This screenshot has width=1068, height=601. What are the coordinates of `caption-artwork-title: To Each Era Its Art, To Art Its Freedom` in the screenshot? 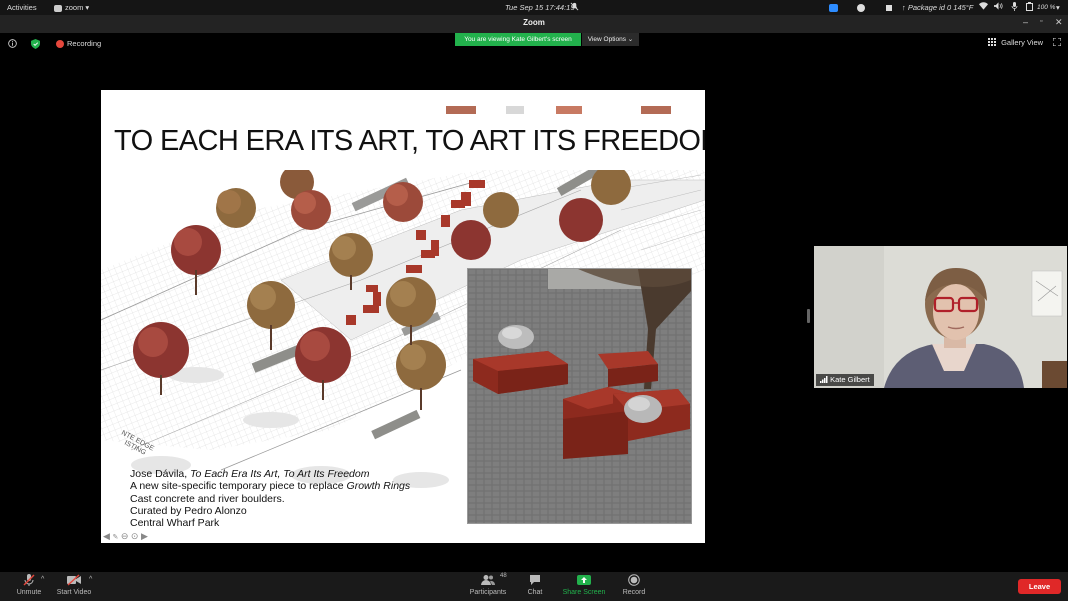 It's located at (280, 474).